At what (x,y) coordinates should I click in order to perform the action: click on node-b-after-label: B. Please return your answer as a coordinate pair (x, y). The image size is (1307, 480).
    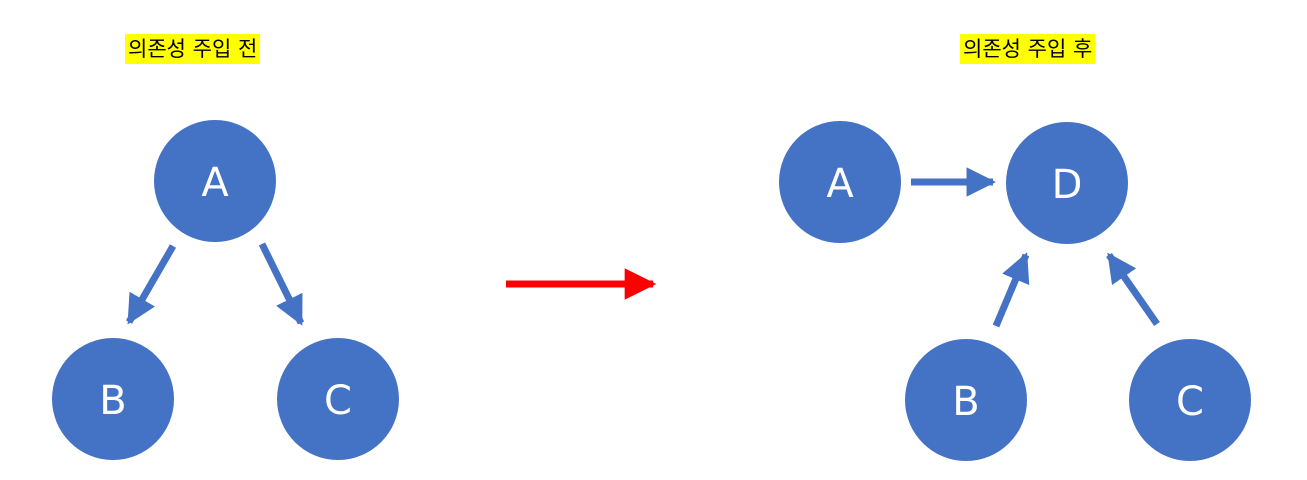
    Looking at the image, I should click on (965, 402).